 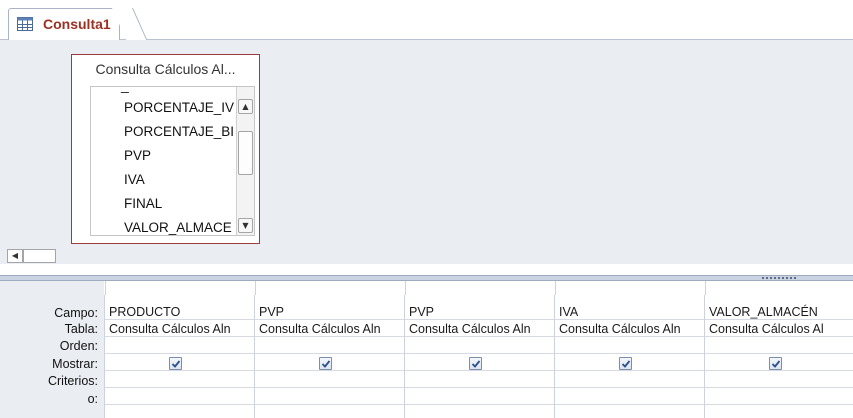 What do you see at coordinates (426, 256) in the screenshot?
I see `design-pane-hscrollbar: ◀` at bounding box center [426, 256].